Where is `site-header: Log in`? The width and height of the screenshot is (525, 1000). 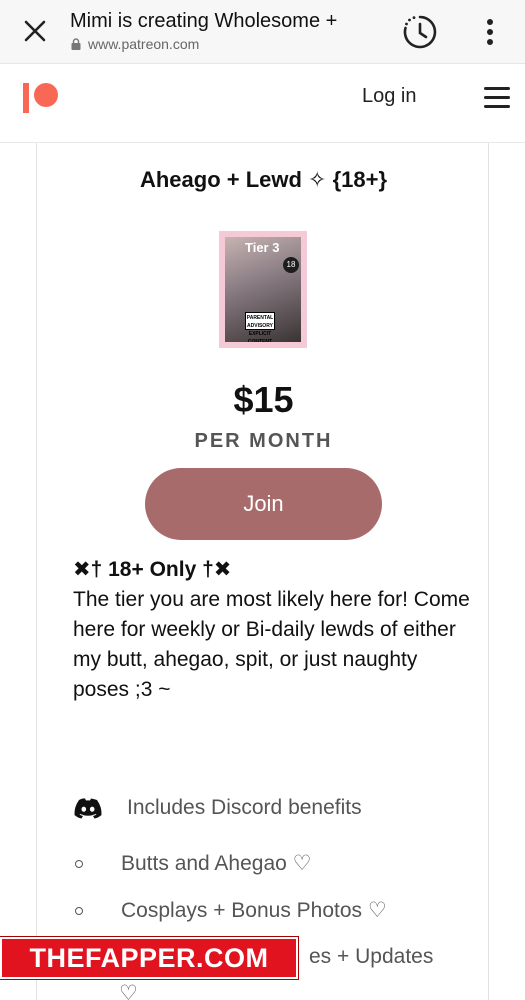
site-header: Log in is located at coordinates (262, 104).